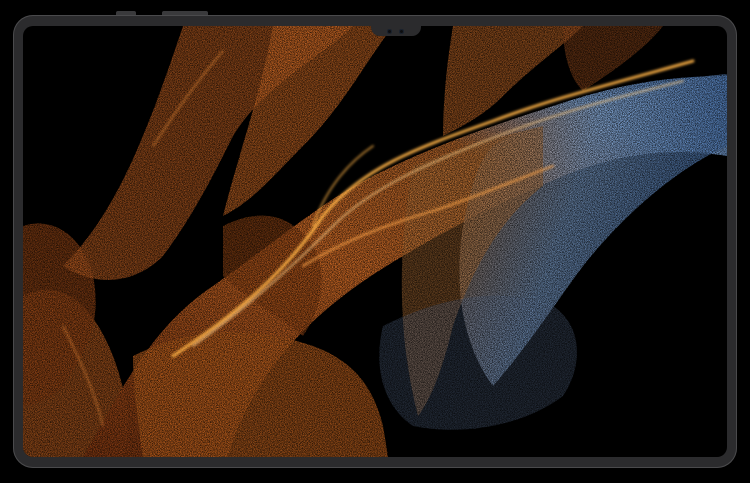 This screenshot has height=483, width=750. I want to click on camera-notch, so click(396, 31).